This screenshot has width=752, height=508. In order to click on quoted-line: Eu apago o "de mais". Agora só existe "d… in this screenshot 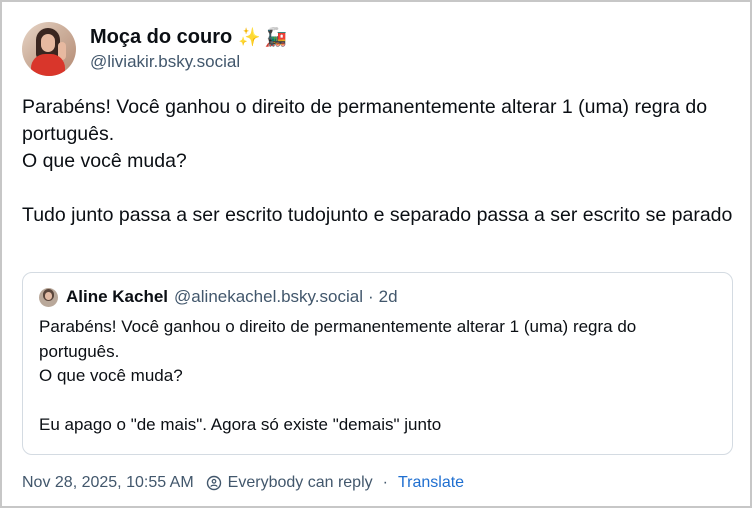, I will do `click(240, 424)`.